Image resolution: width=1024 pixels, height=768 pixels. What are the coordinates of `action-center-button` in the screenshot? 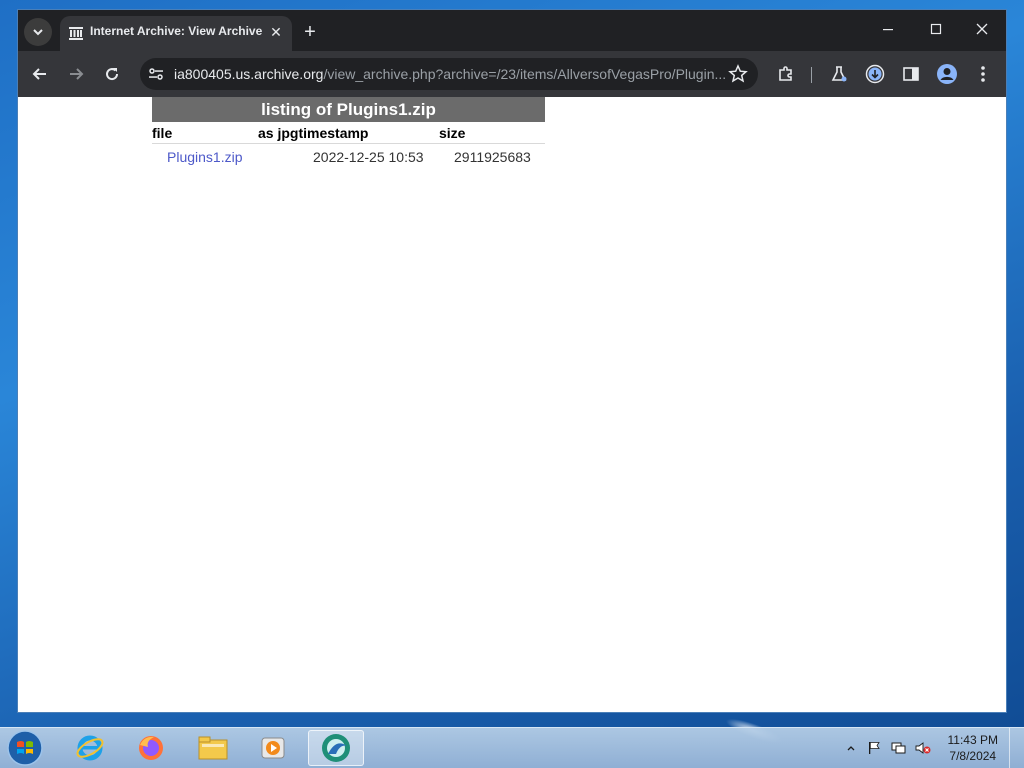 It's located at (874, 748).